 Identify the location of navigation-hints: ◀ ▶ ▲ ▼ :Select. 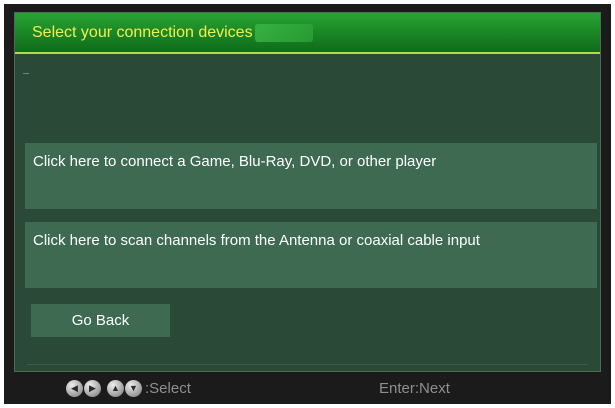
(128, 388).